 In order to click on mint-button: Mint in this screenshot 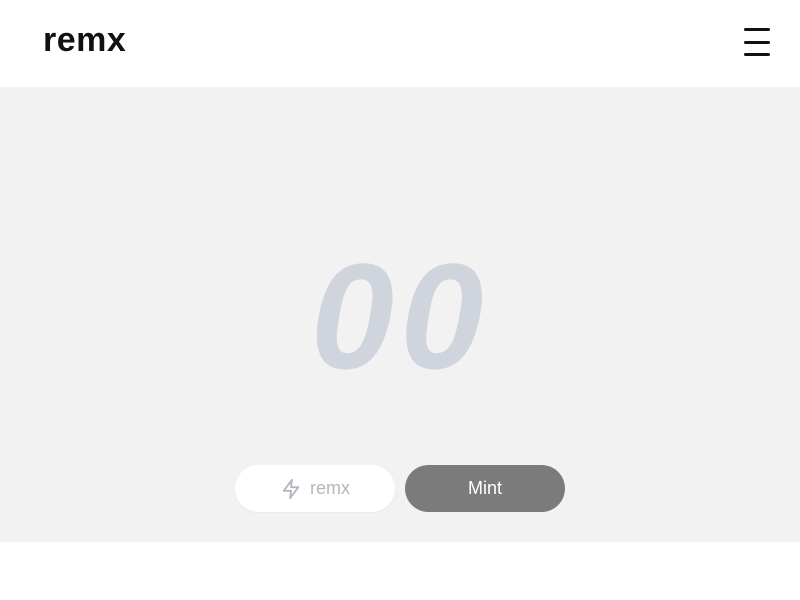, I will do `click(485, 488)`.